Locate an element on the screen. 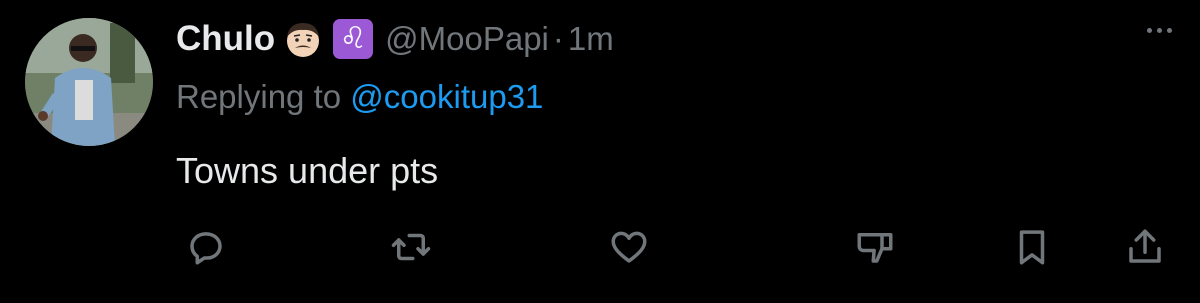 The height and width of the screenshot is (303, 1200). bookmark-button is located at coordinates (1032, 247).